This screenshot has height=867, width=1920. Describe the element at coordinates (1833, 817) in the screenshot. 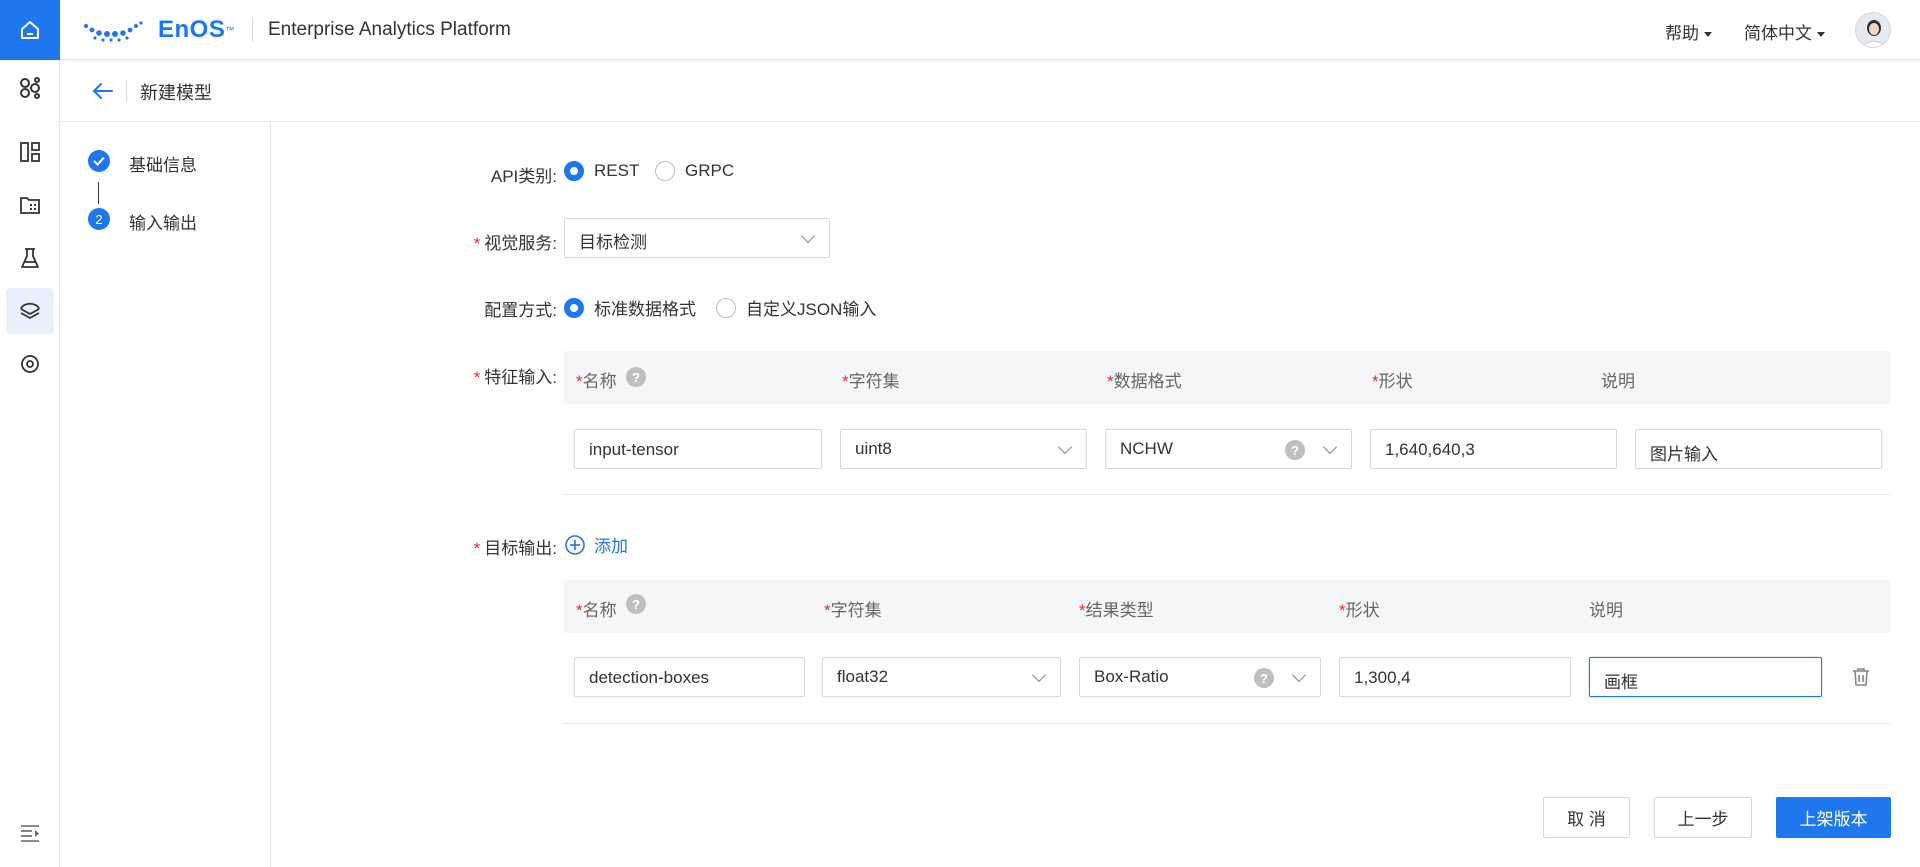

I see `publish-version-button: 上架版本` at that location.